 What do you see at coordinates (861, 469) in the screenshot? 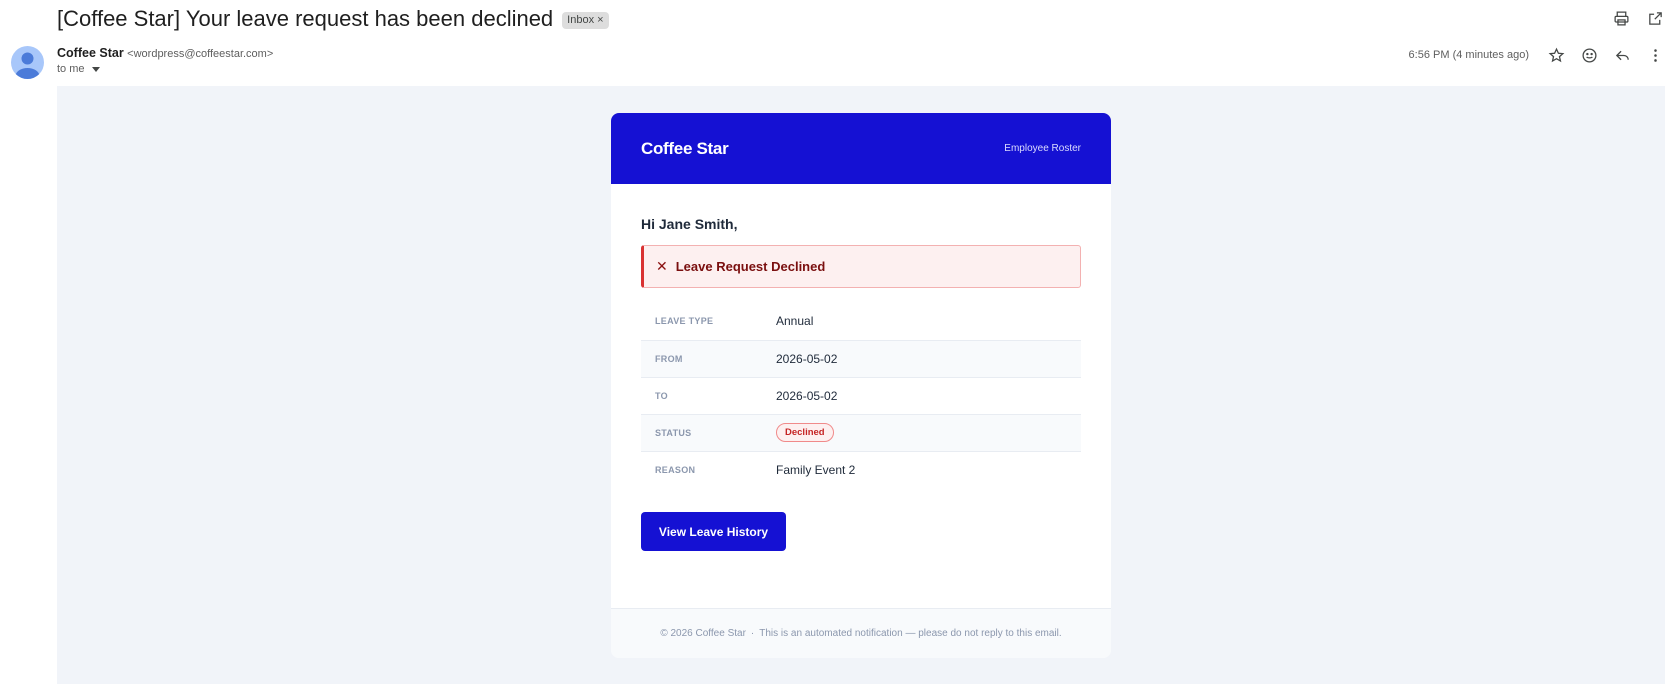
I see `table-row: REASON Family Event 2` at bounding box center [861, 469].